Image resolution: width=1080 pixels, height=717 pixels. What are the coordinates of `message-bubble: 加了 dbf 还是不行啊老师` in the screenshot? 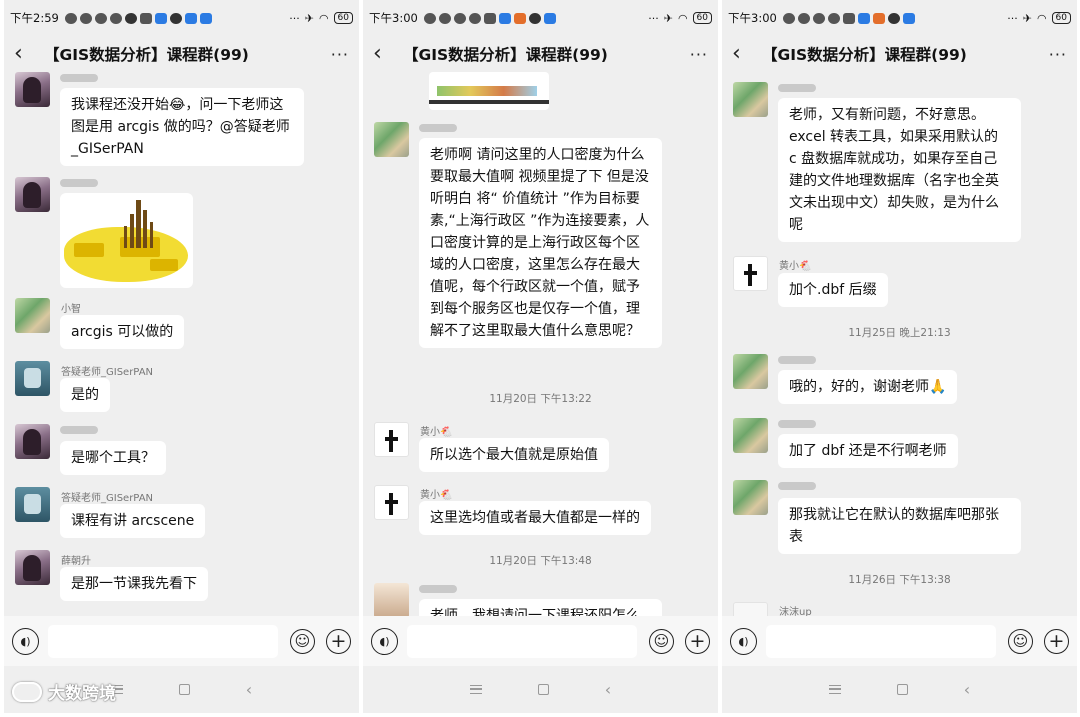 It's located at (868, 451).